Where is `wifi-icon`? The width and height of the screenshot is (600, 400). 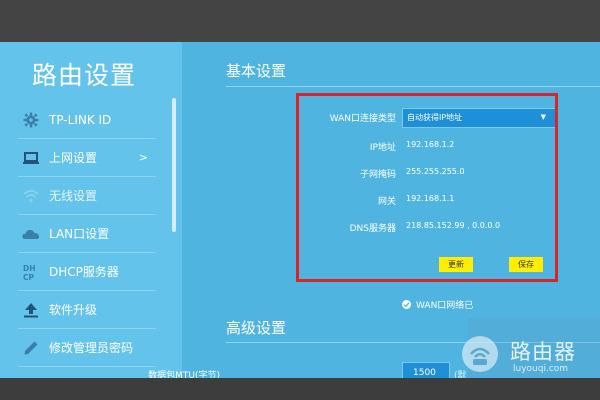
wifi-icon is located at coordinates (31, 196).